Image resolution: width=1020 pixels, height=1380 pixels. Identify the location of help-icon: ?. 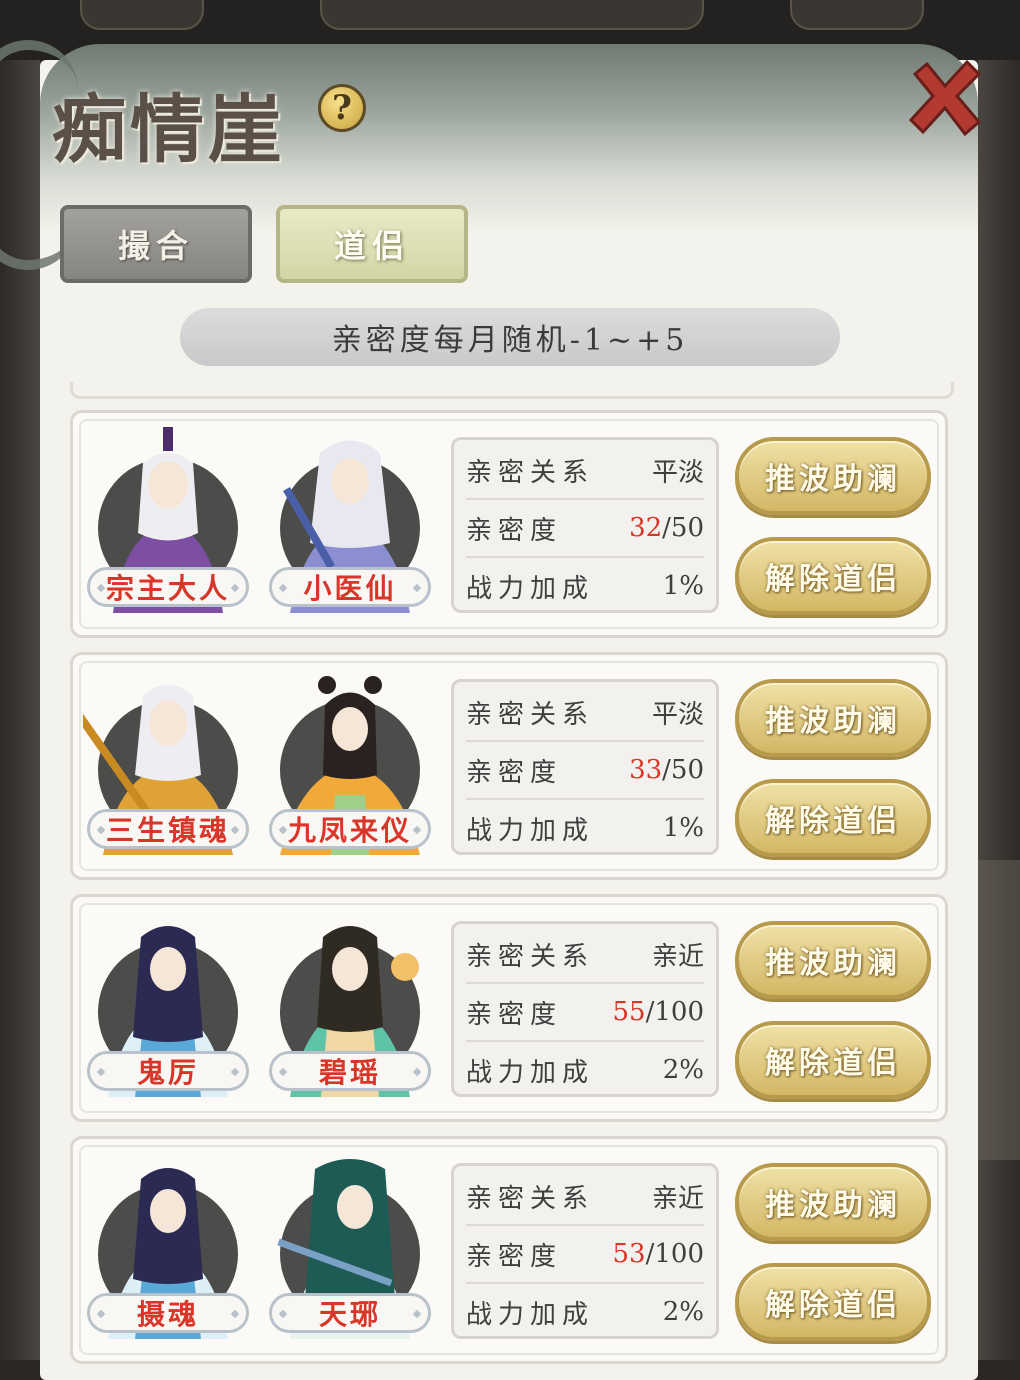
(342, 108).